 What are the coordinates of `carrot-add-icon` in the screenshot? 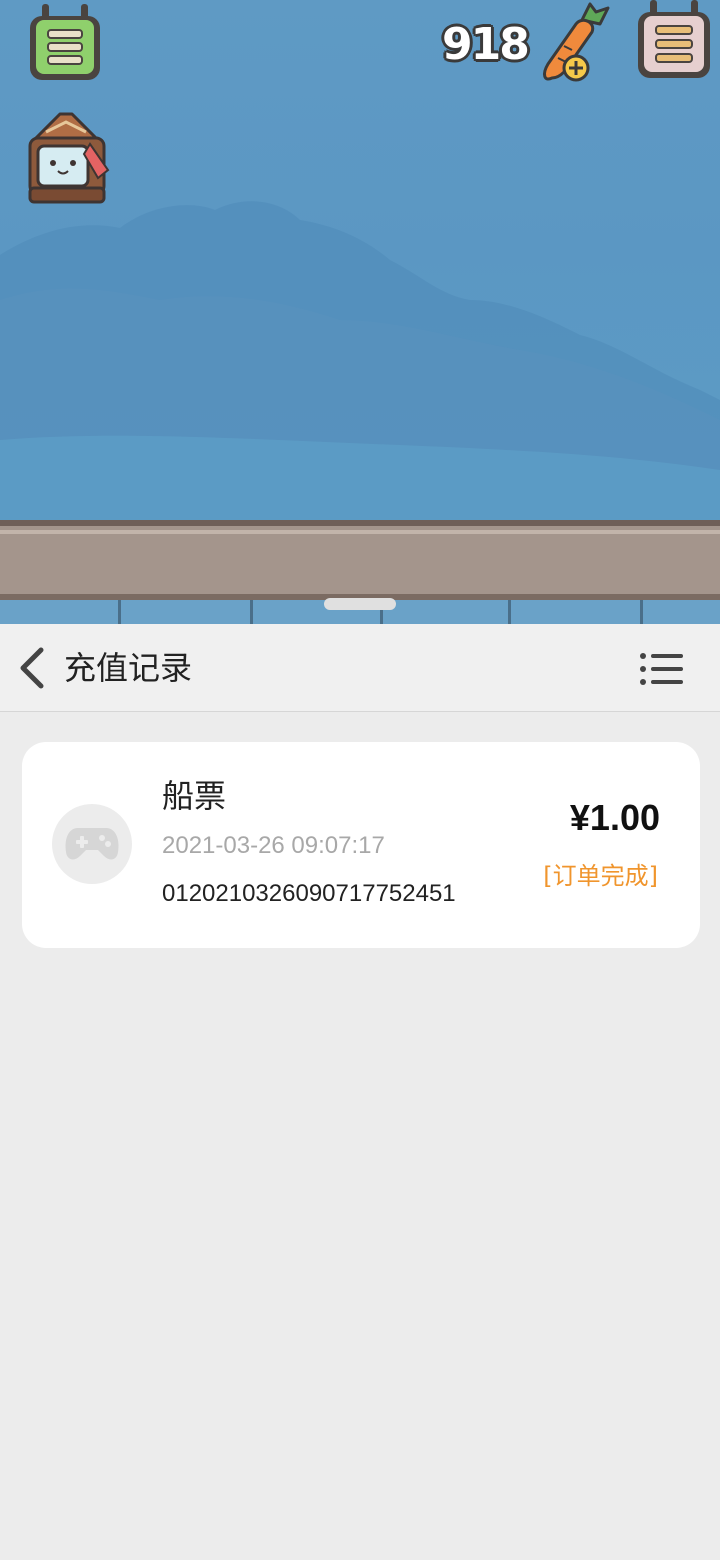 It's located at (576, 45).